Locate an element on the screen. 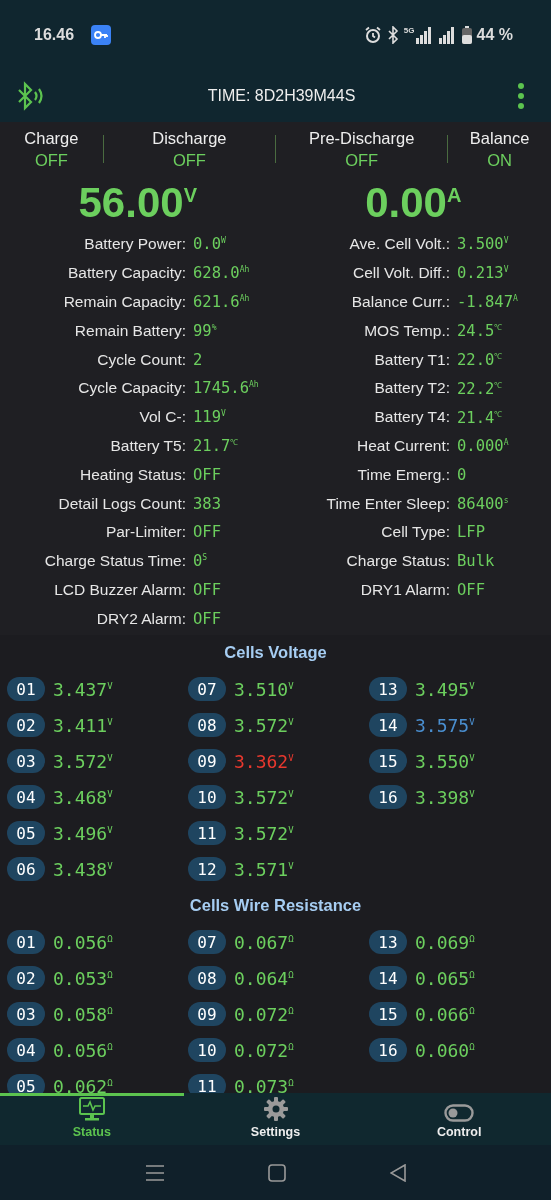 The image size is (551, 1200). param-value: 621.6$^{Ah}$ is located at coordinates (221, 302).